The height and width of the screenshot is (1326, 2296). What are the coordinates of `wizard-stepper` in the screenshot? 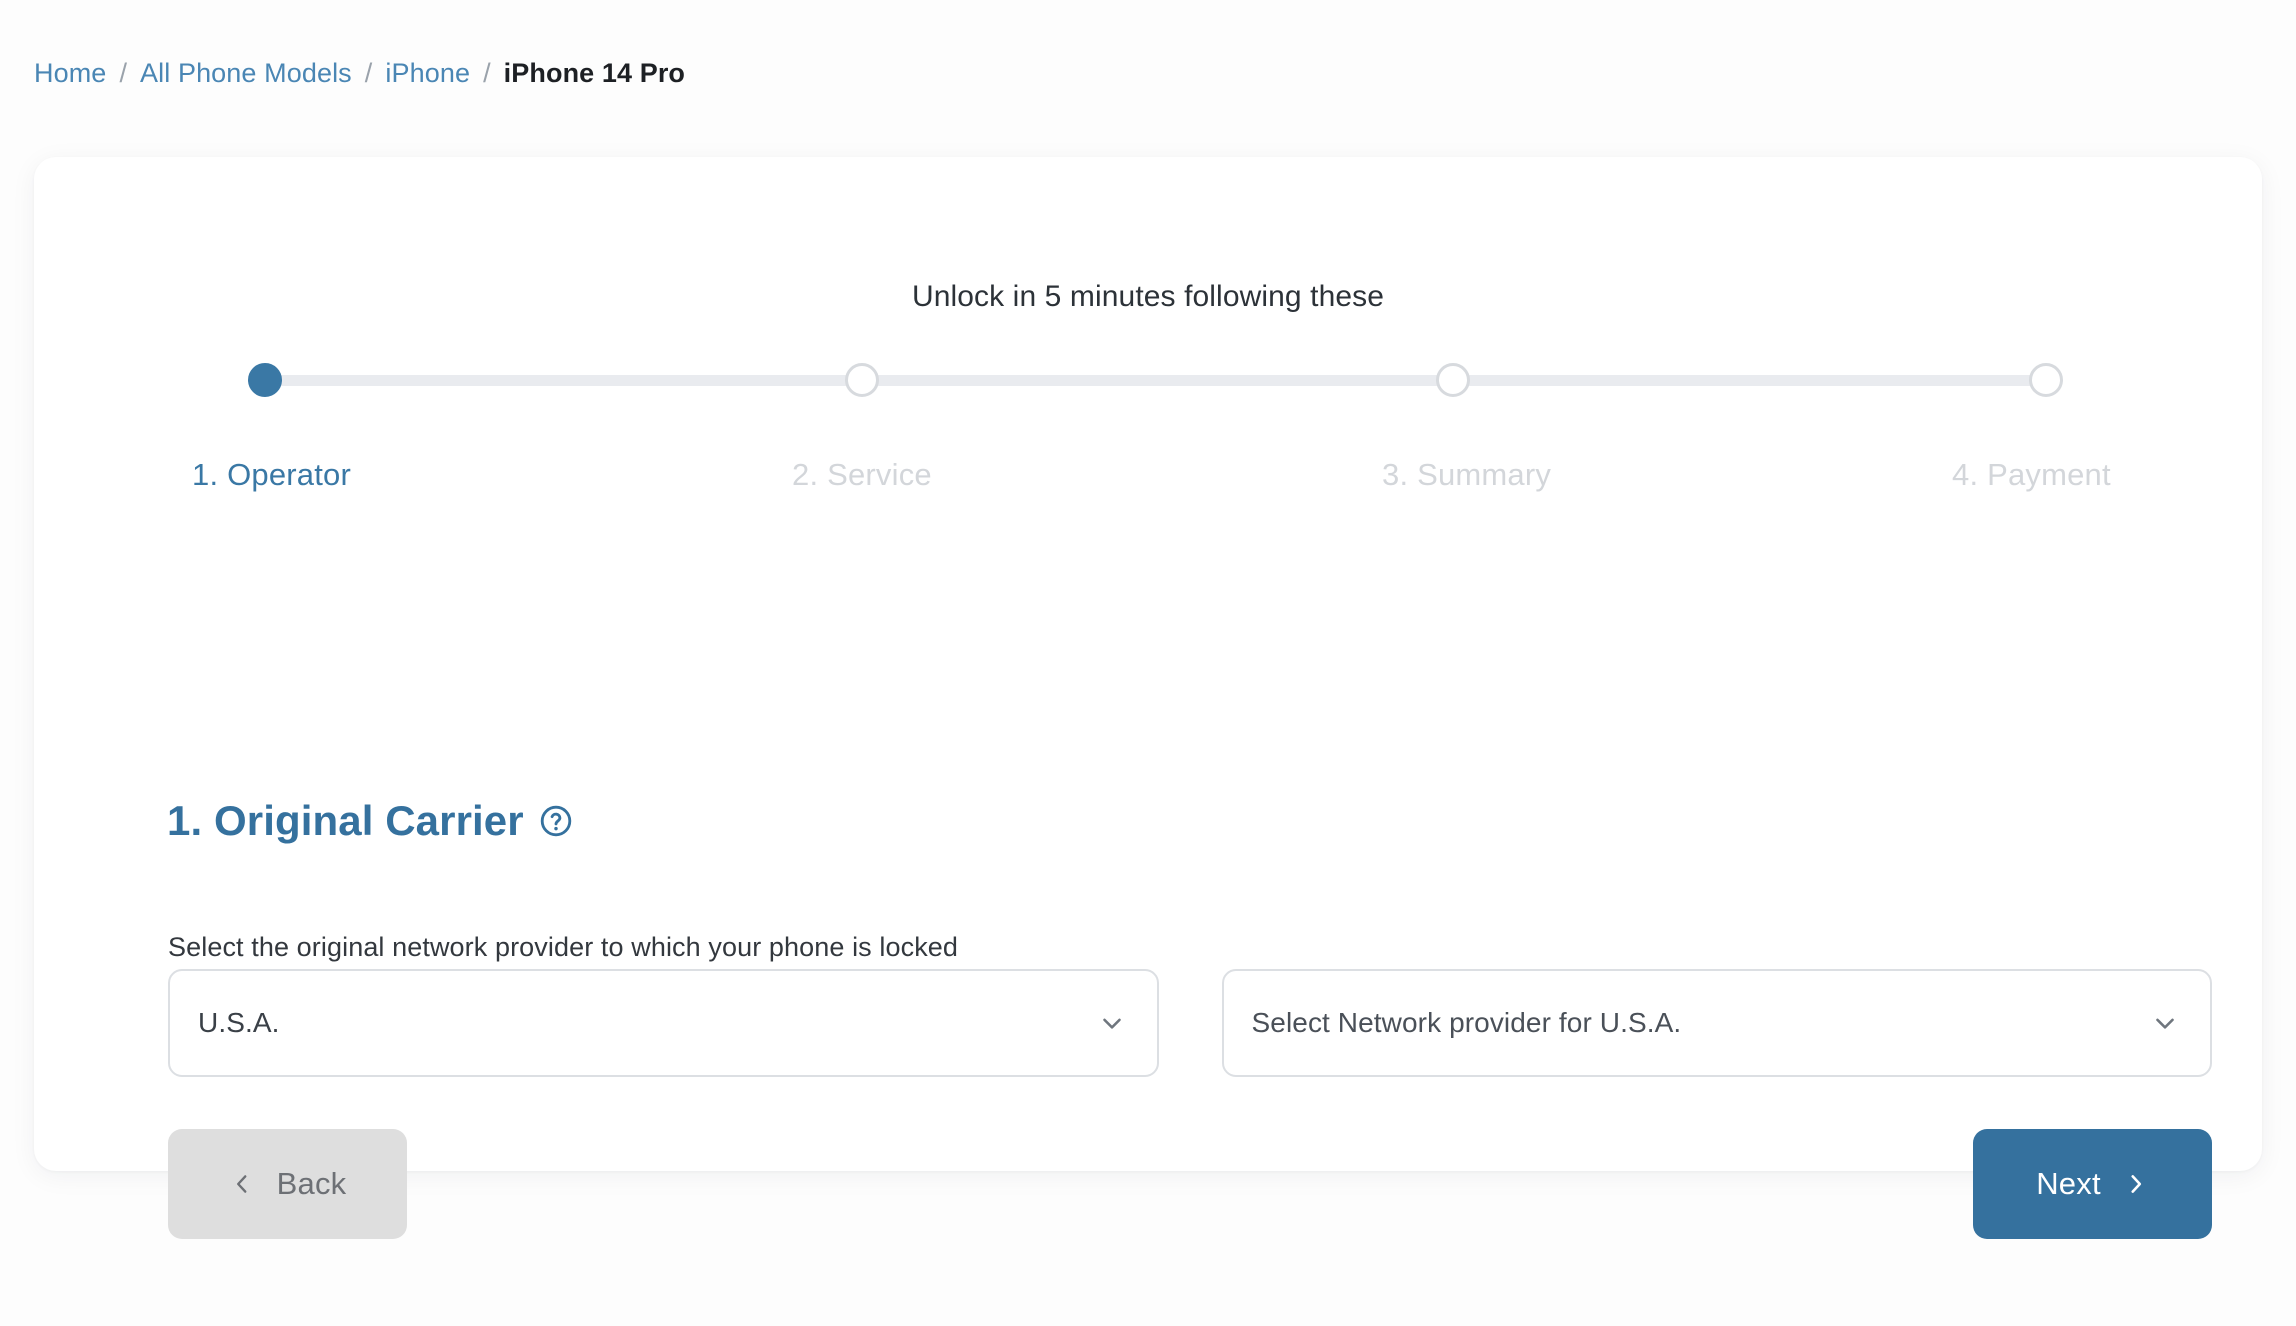 It's located at (1155, 380).